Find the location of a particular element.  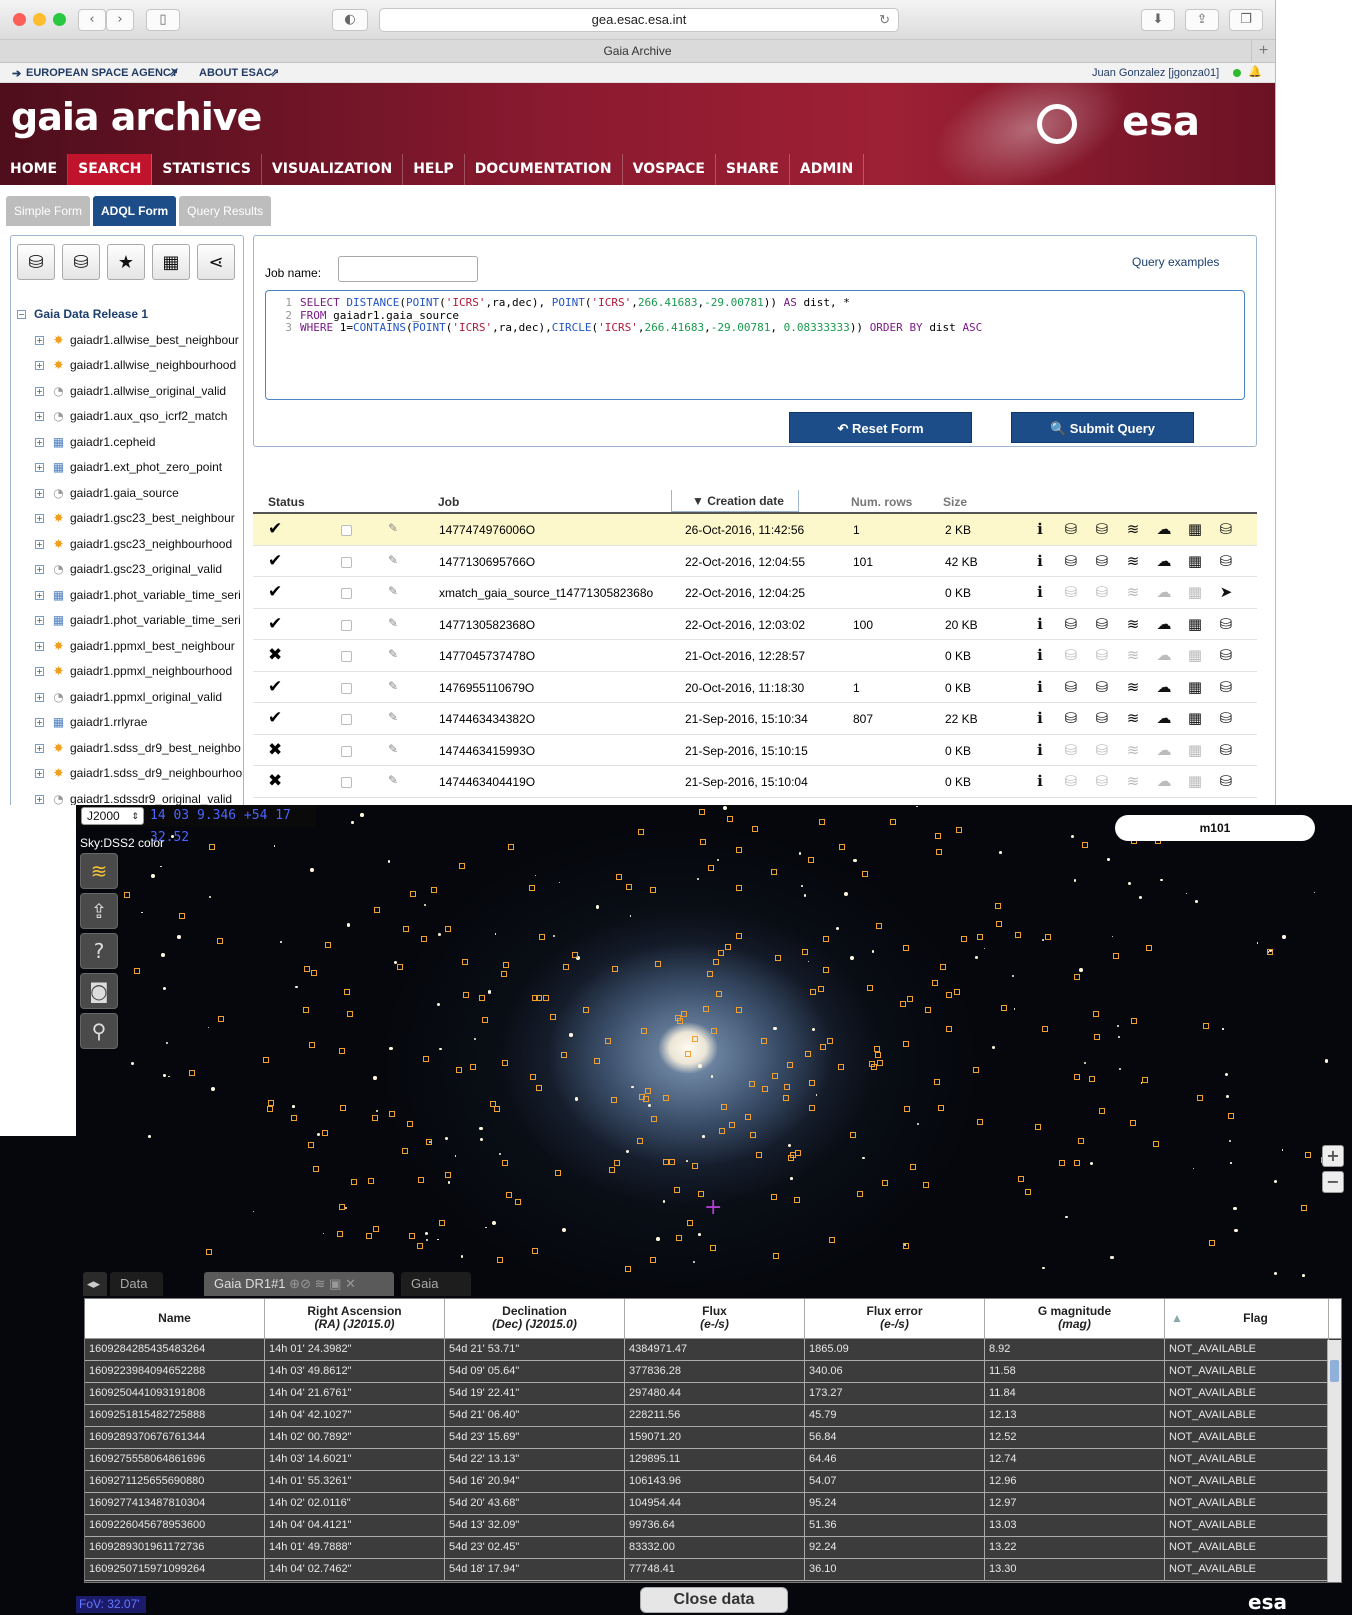

back-icon: ‹ is located at coordinates (92, 20).